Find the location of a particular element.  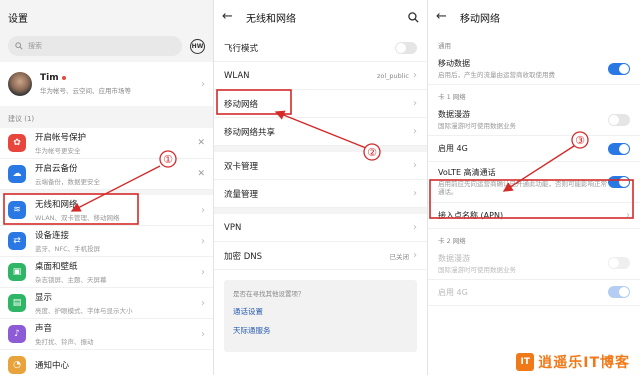

account-name: Tim is located at coordinates (49, 78).